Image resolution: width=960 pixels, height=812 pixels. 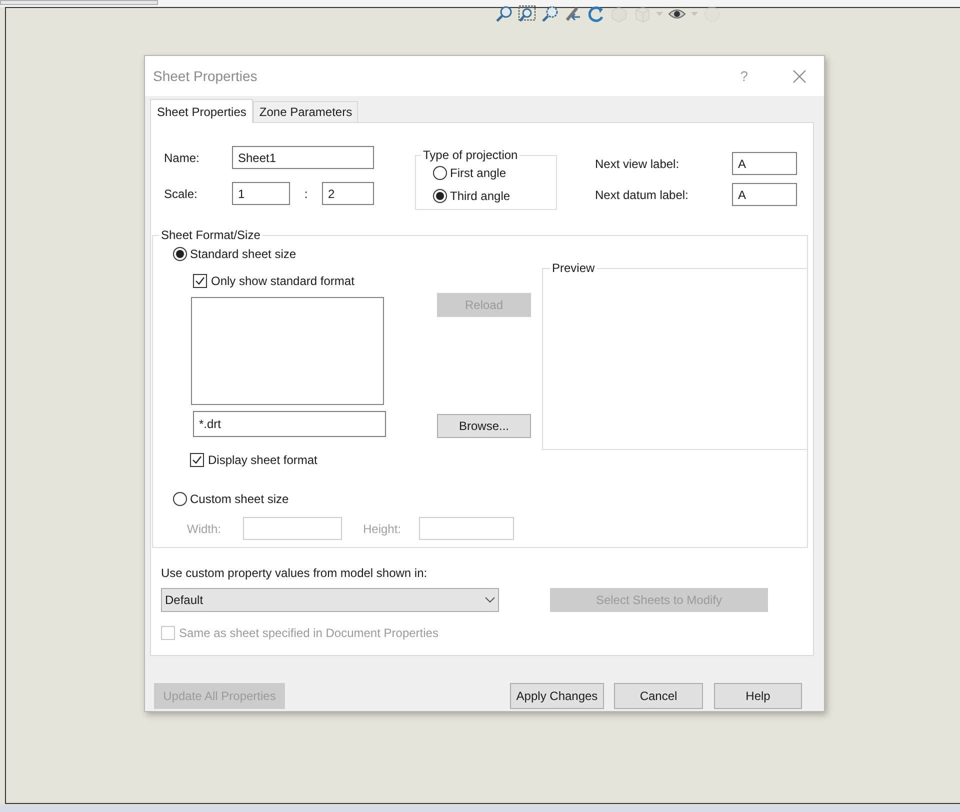 I want to click on field-label: Width:, so click(x=204, y=529).